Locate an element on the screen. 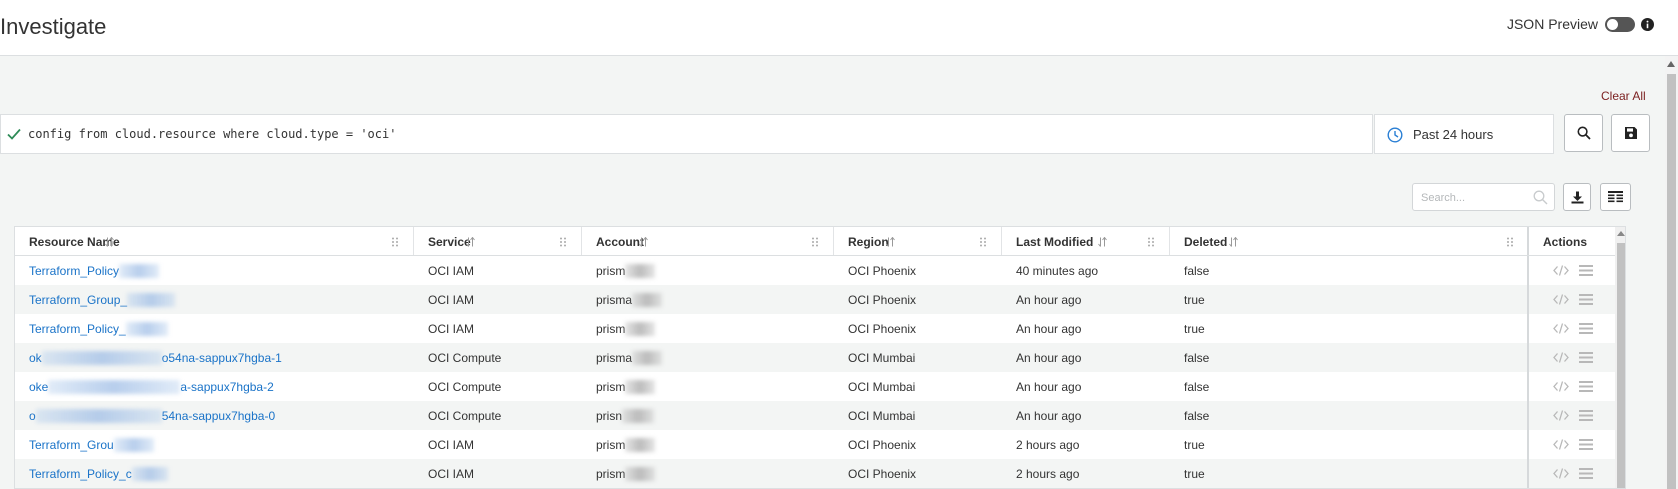  download-icon is located at coordinates (1577, 197).